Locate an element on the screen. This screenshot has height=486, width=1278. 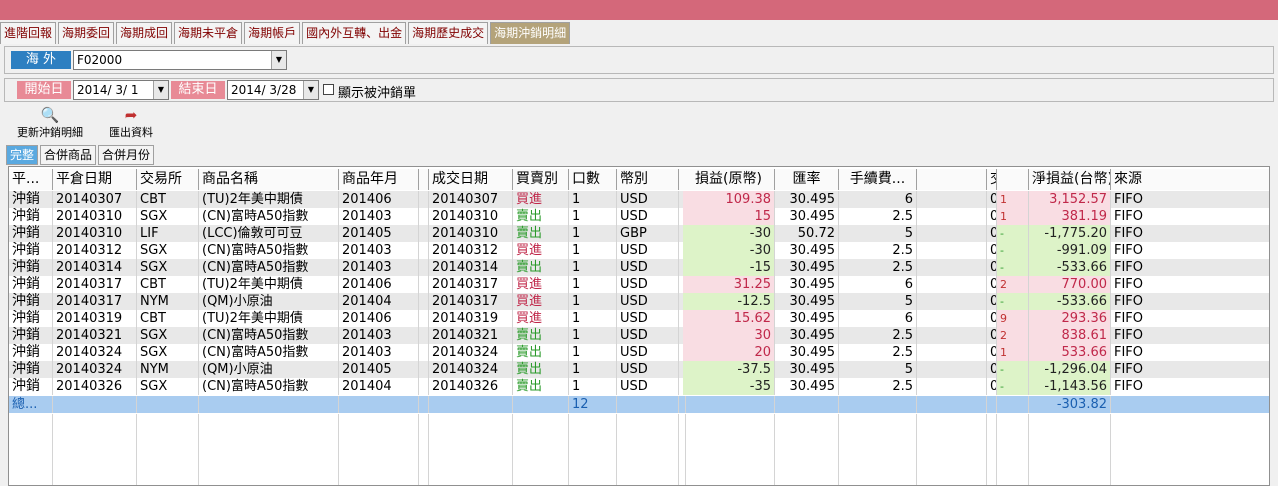
tab-6: 海期歷史成交 is located at coordinates (448, 33).